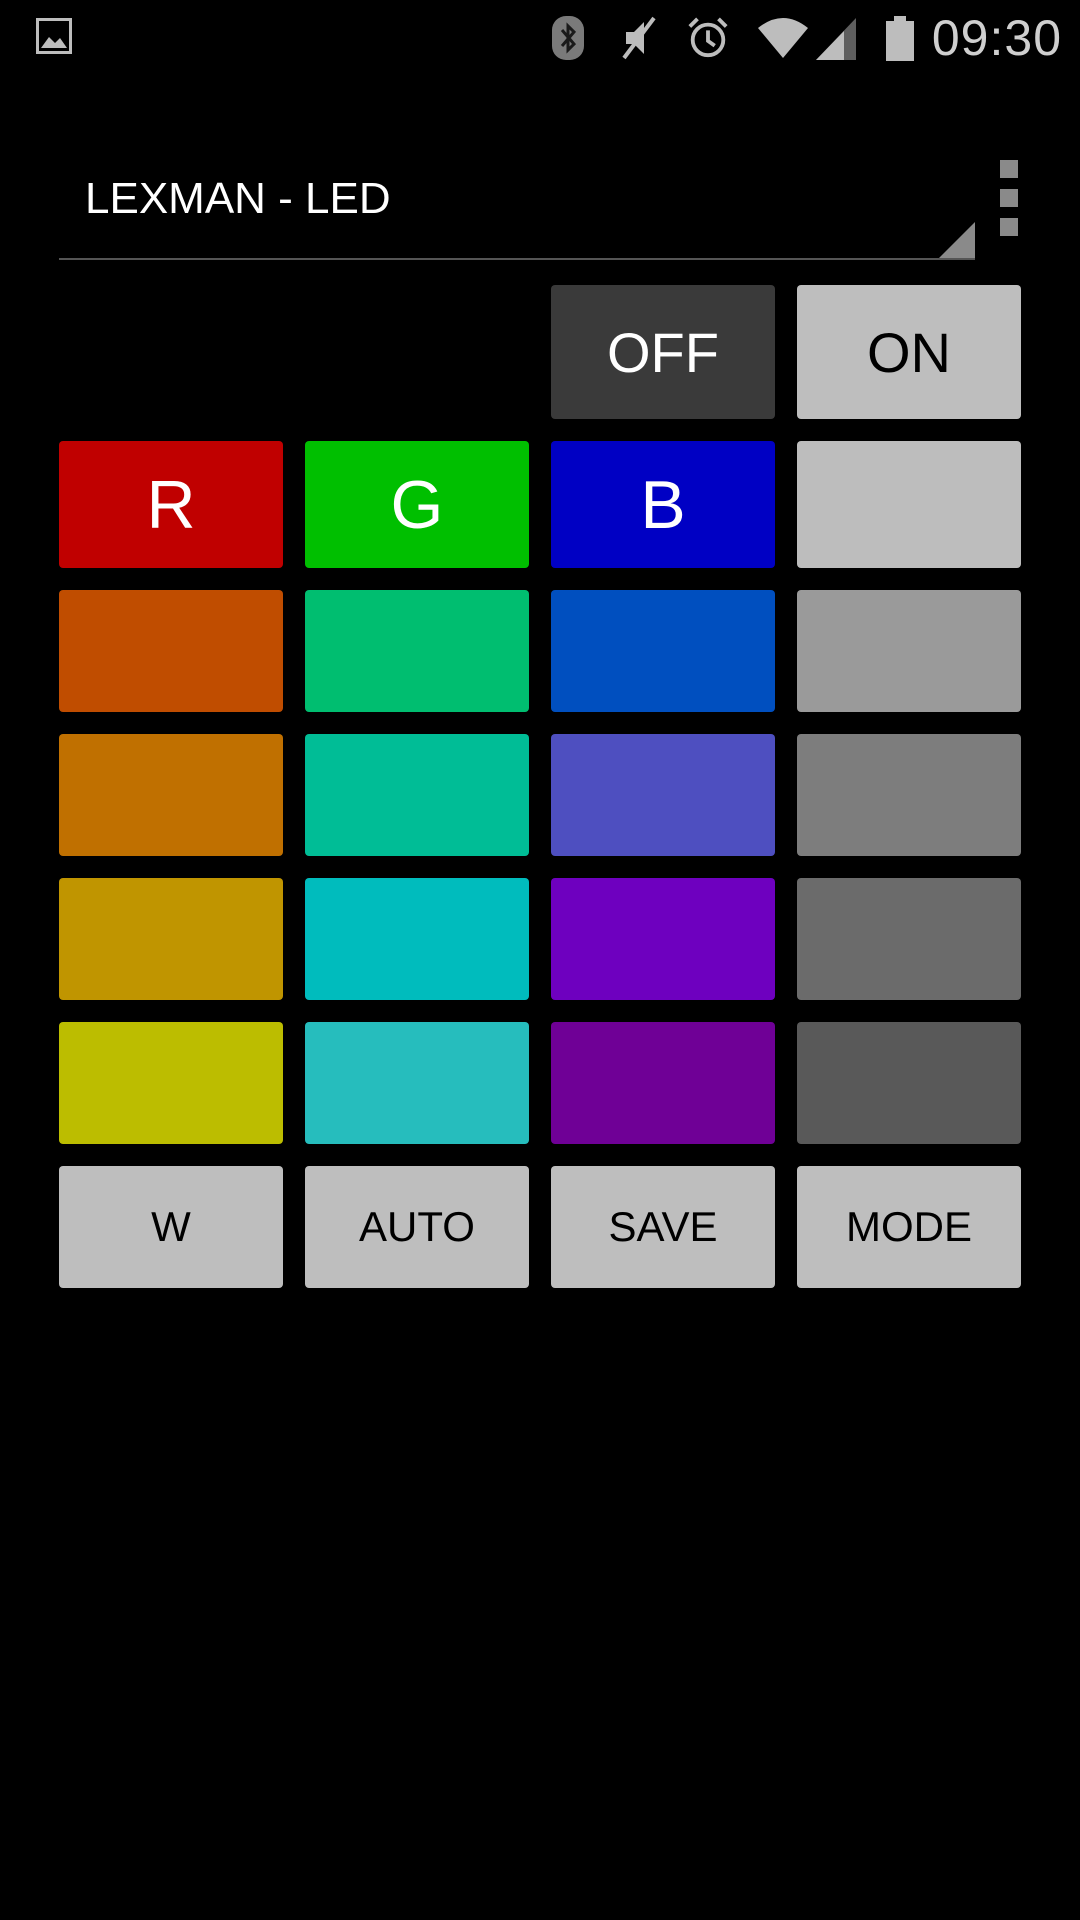 Image resolution: width=1080 pixels, height=1920 pixels. Describe the element at coordinates (909, 352) in the screenshot. I see `on-button: ON` at that location.